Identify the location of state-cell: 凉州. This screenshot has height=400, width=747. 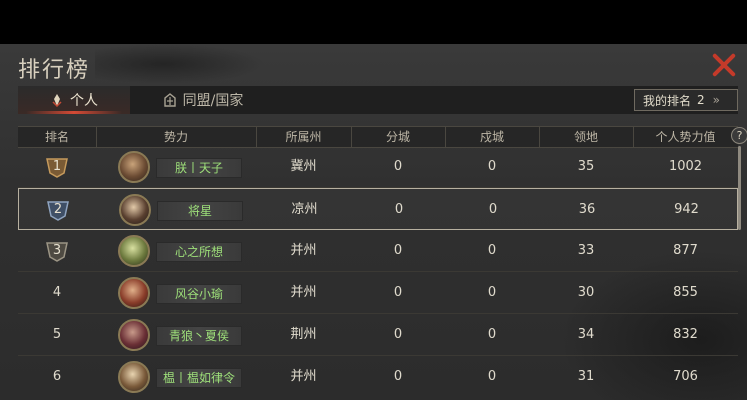
(304, 209).